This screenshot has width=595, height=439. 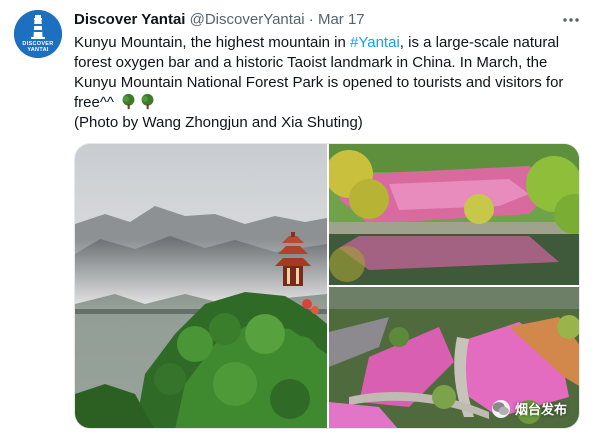 I want to click on hashtag-link: #Yantai, so click(x=375, y=42).